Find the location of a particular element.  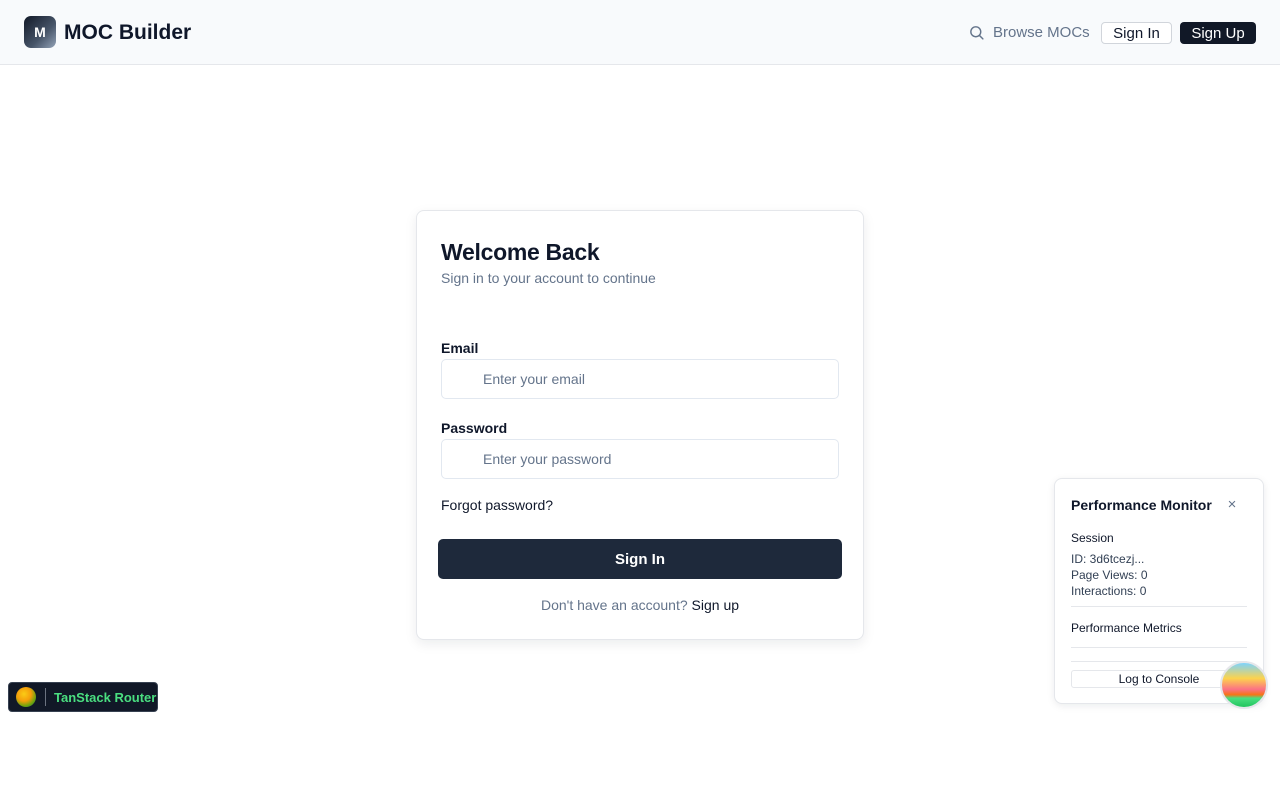

no-account-text: Don't have an account? is located at coordinates (614, 605).